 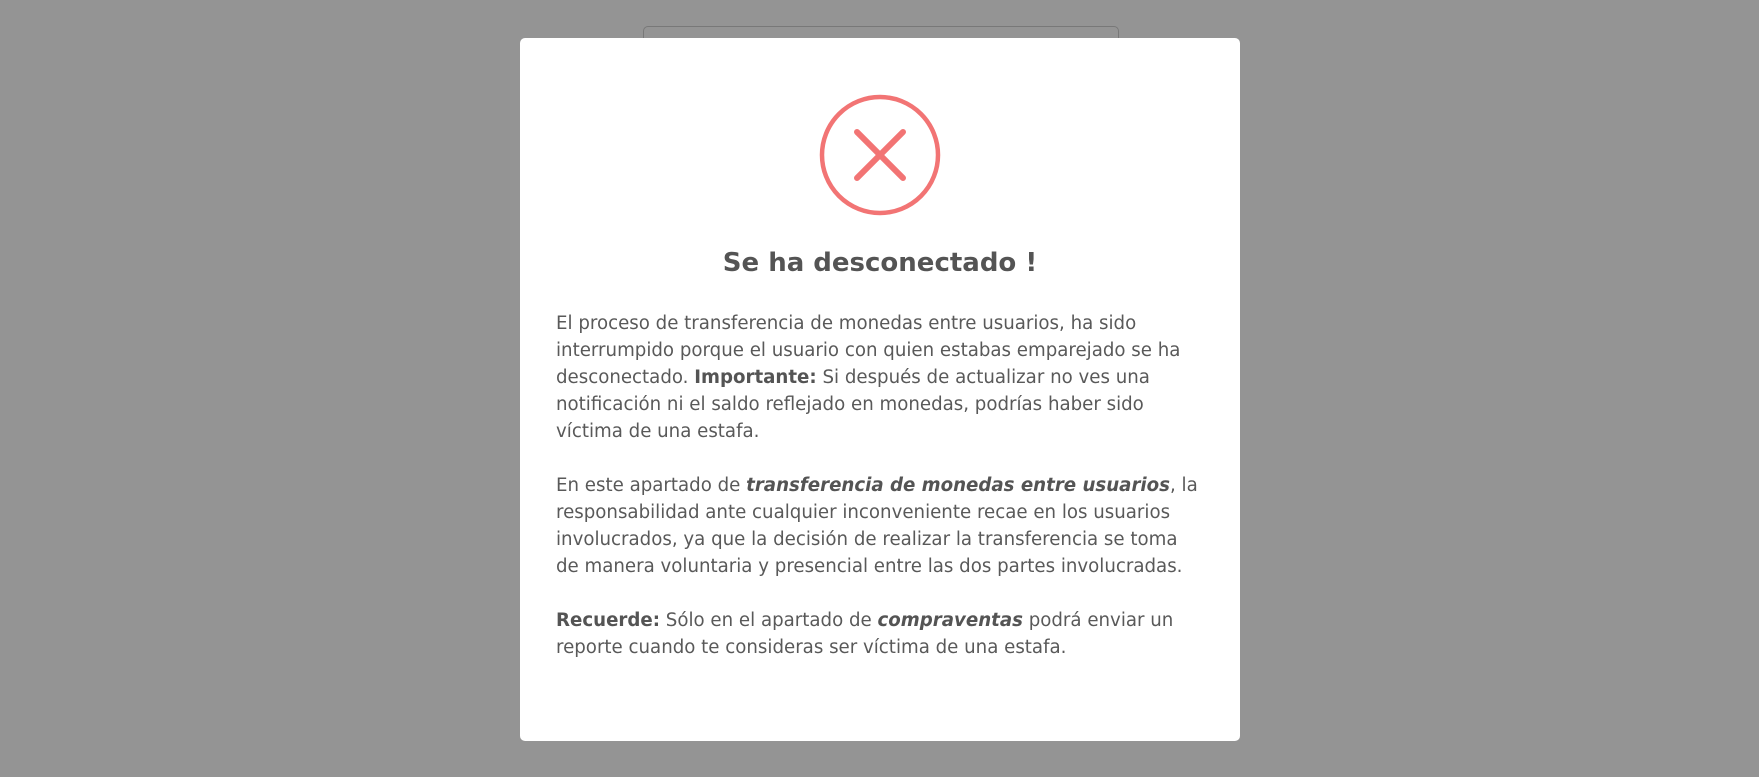 I want to click on error-x-icon, so click(x=880, y=155).